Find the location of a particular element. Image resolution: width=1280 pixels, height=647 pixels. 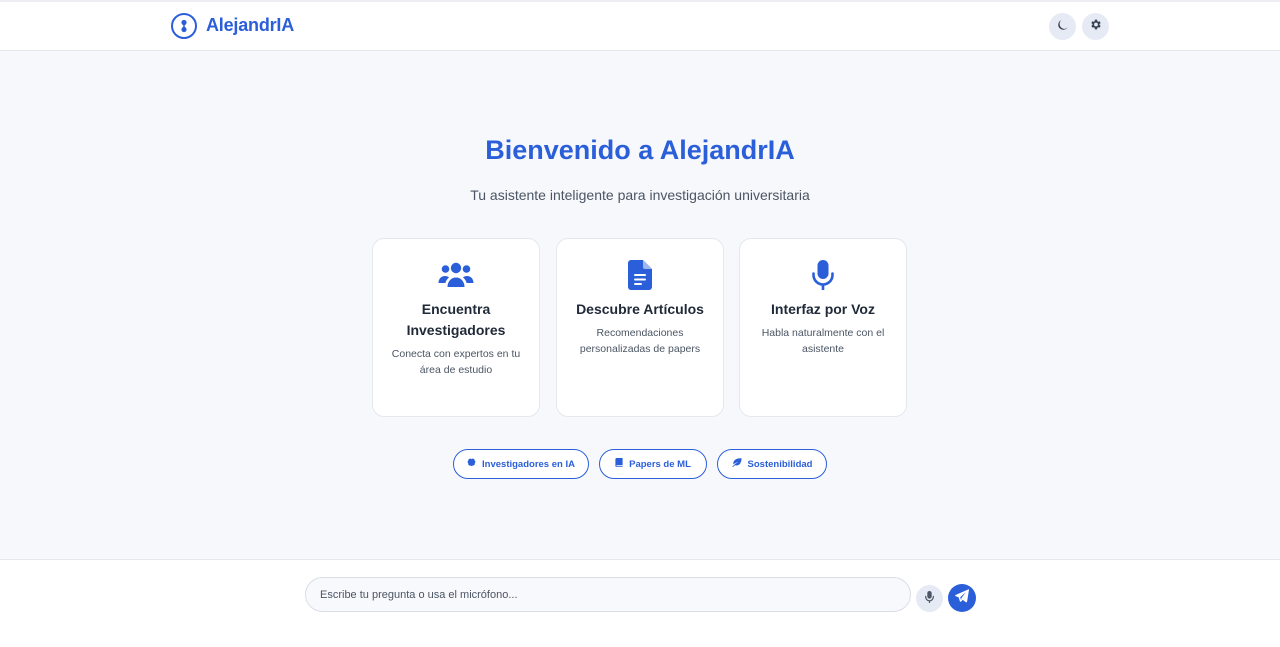

leaf-icon is located at coordinates (736, 464).